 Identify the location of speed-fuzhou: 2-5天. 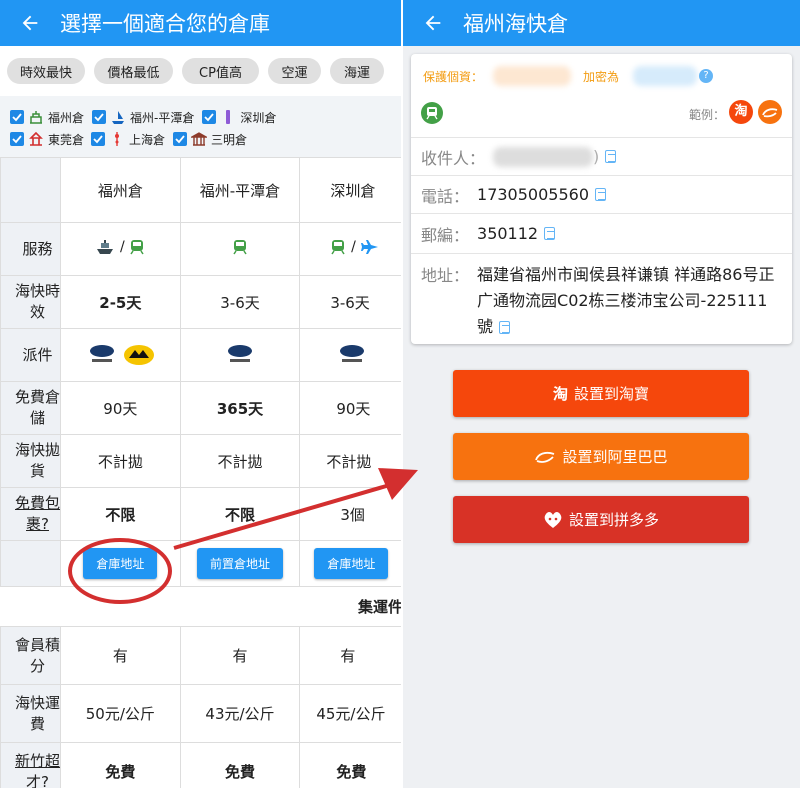
(120, 302).